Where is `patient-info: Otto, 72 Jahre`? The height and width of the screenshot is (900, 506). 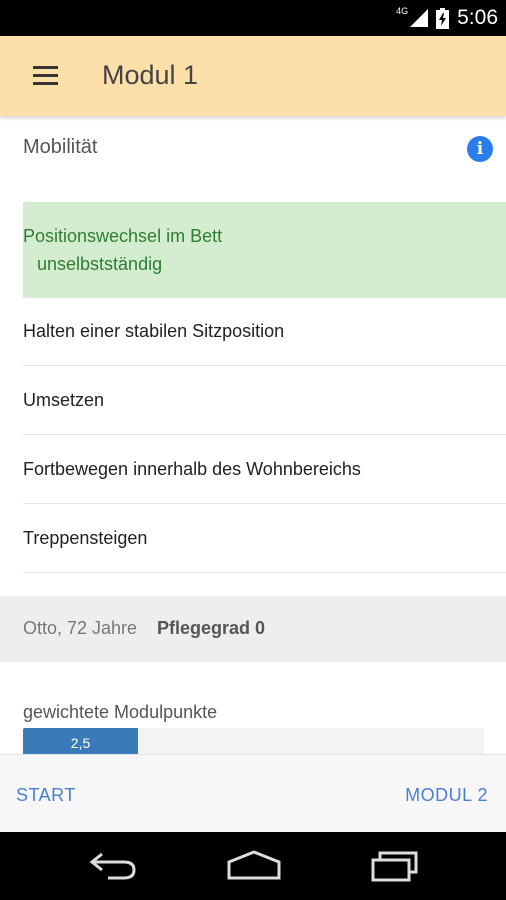 patient-info: Otto, 72 Jahre is located at coordinates (80, 628).